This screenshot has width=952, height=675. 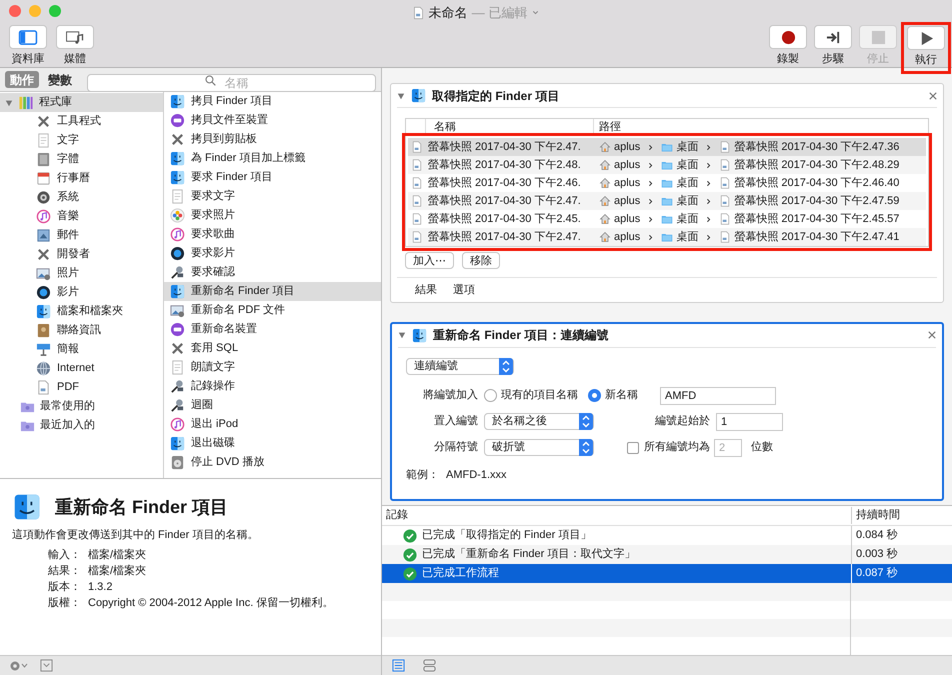 What do you see at coordinates (177, 291) in the screenshot?
I see `finder-face-icon` at bounding box center [177, 291].